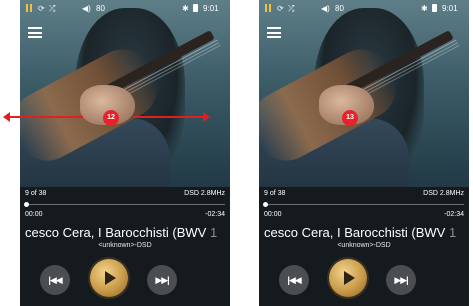 Image resolution: width=473 pixels, height=306 pixels. What do you see at coordinates (350, 118) in the screenshot?
I see `touch-badge: 13` at bounding box center [350, 118].